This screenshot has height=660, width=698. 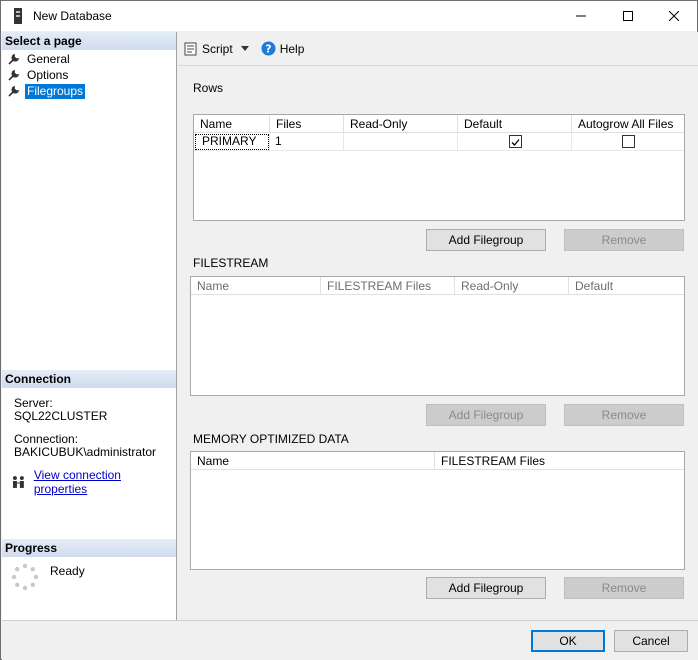 I want to click on help-icon: ?, so click(x=268, y=48).